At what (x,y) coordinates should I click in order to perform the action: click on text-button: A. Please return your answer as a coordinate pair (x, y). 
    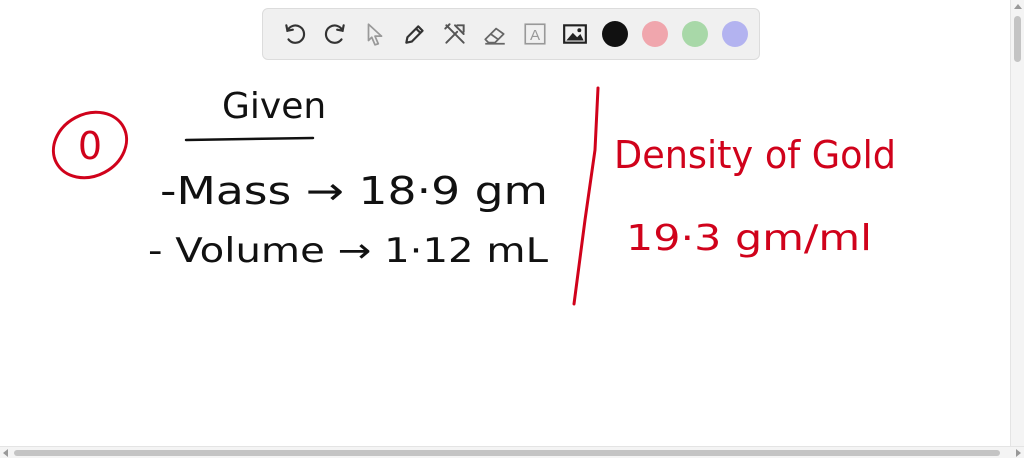
    Looking at the image, I should click on (535, 34).